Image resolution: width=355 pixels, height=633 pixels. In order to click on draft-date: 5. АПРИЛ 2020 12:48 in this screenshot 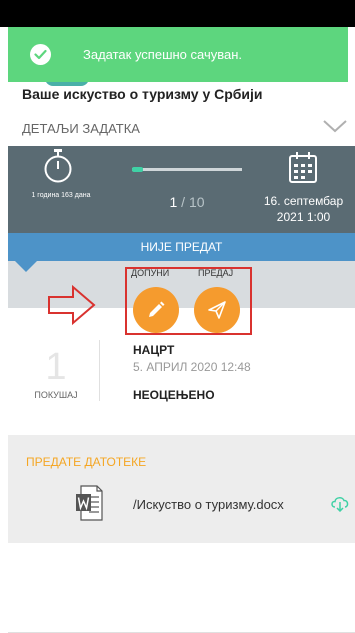, I will do `click(192, 367)`.